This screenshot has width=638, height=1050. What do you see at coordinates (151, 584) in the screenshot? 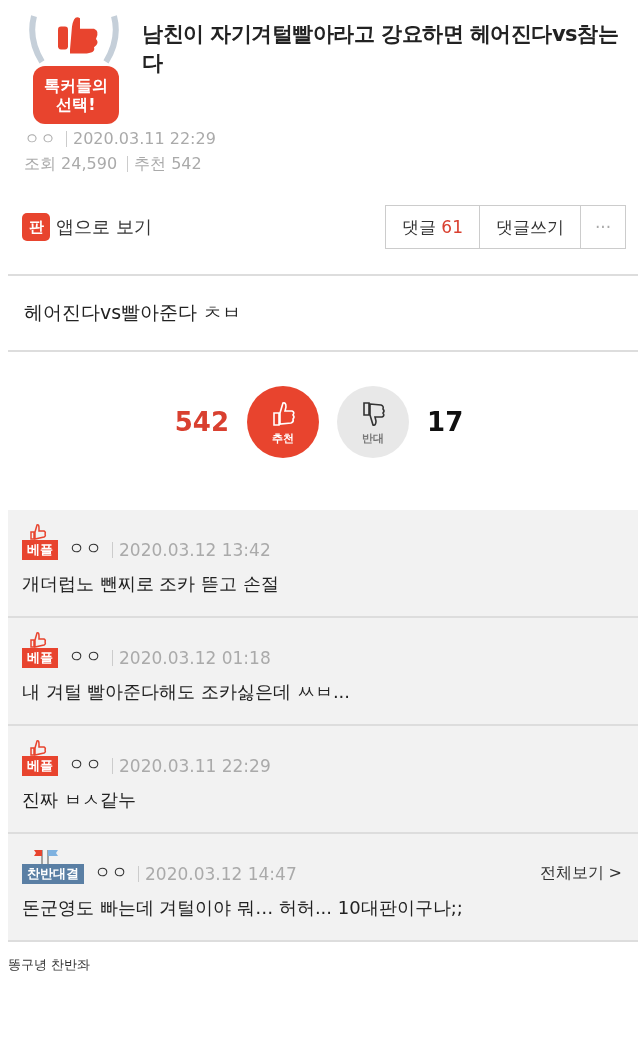
I see `comment-text: 개더럽노 뺀찌로 조카 뜯고 손절` at bounding box center [151, 584].